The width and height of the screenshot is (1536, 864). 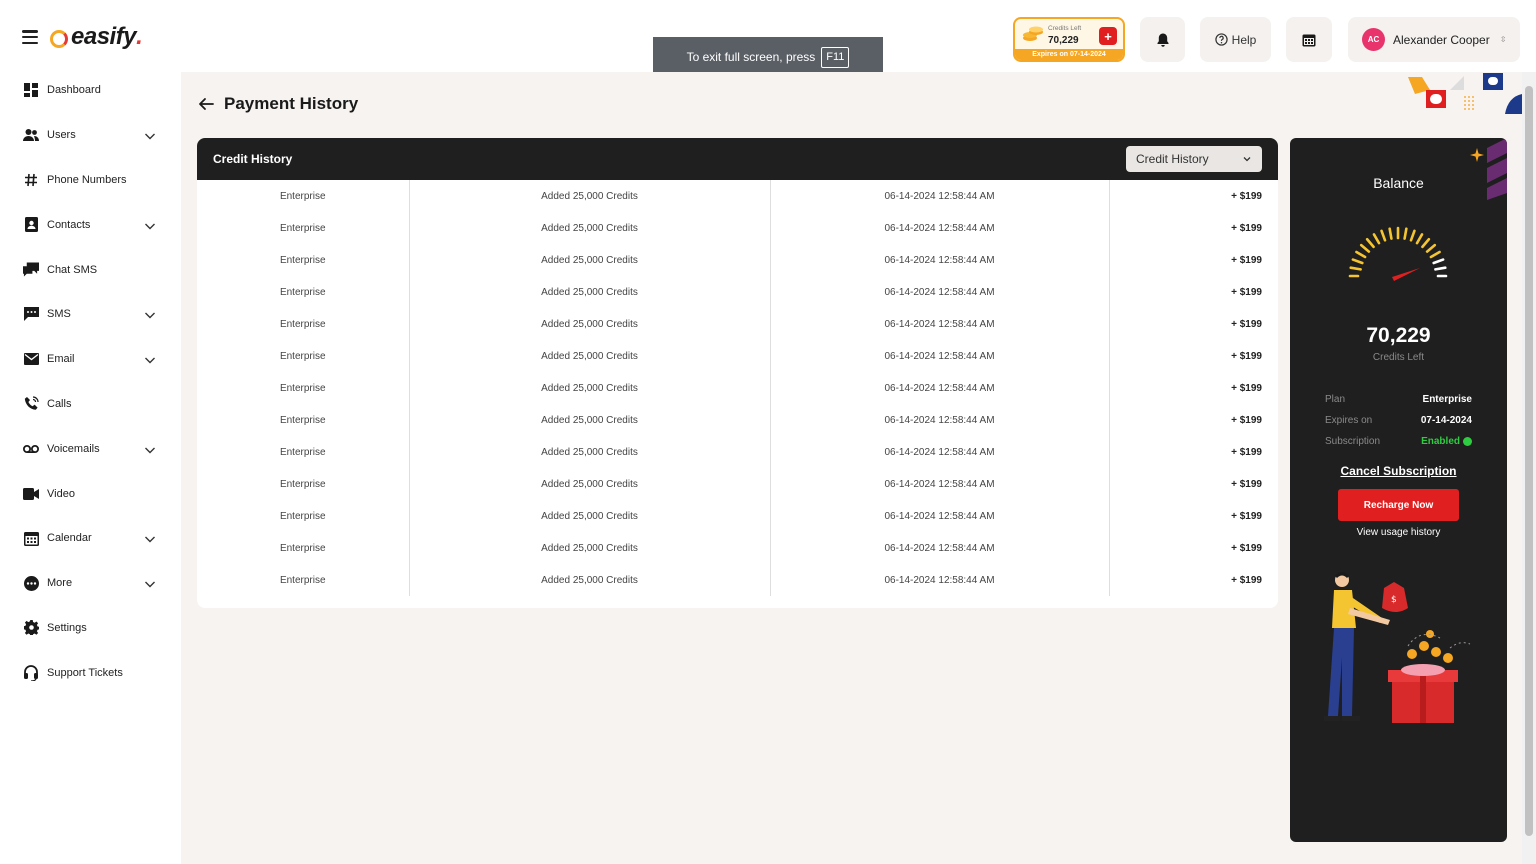 What do you see at coordinates (31, 494) in the screenshot?
I see `video-icon` at bounding box center [31, 494].